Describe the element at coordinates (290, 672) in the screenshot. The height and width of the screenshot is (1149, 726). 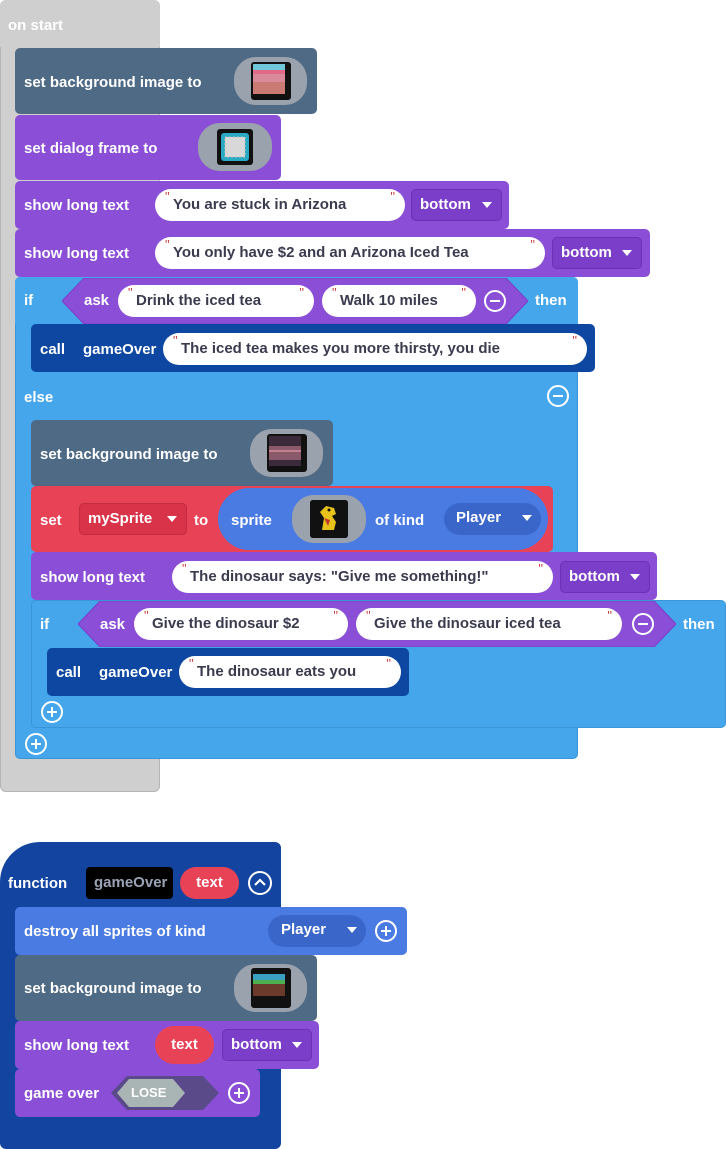
I see `call-text-input-2: " The dinosaur eats you "` at that location.